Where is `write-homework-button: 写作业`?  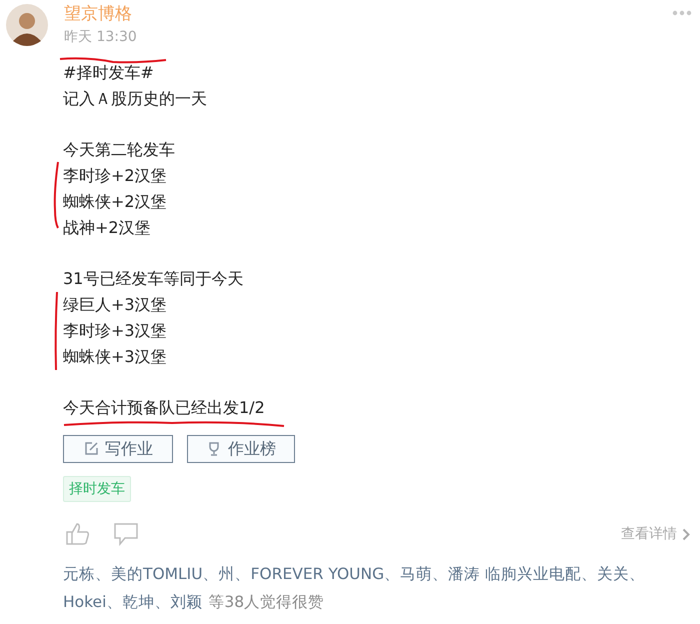
write-homework-button: 写作业 is located at coordinates (118, 449).